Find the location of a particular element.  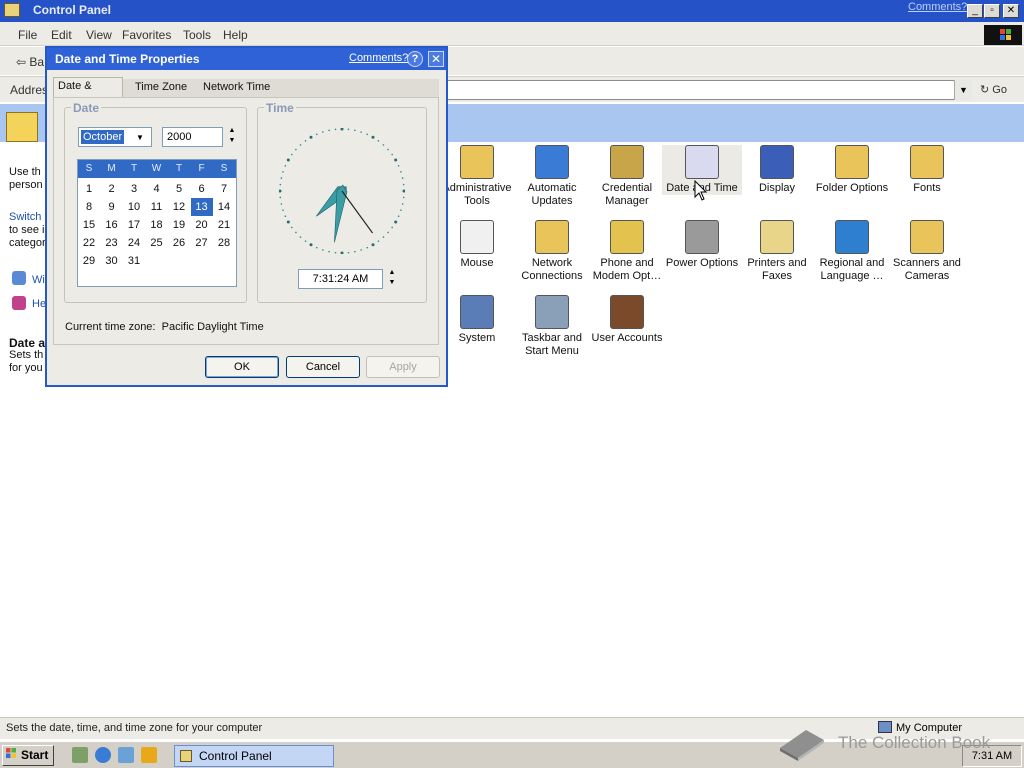

cp-folder-options-icon is located at coordinates (852, 162).